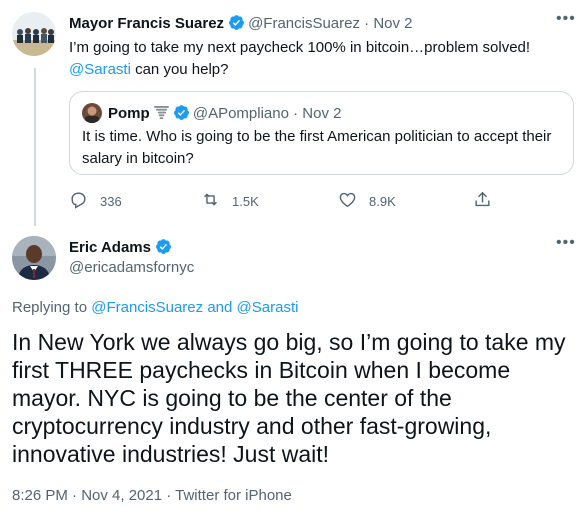  I want to click on like-button: 8.9K, so click(367, 201).